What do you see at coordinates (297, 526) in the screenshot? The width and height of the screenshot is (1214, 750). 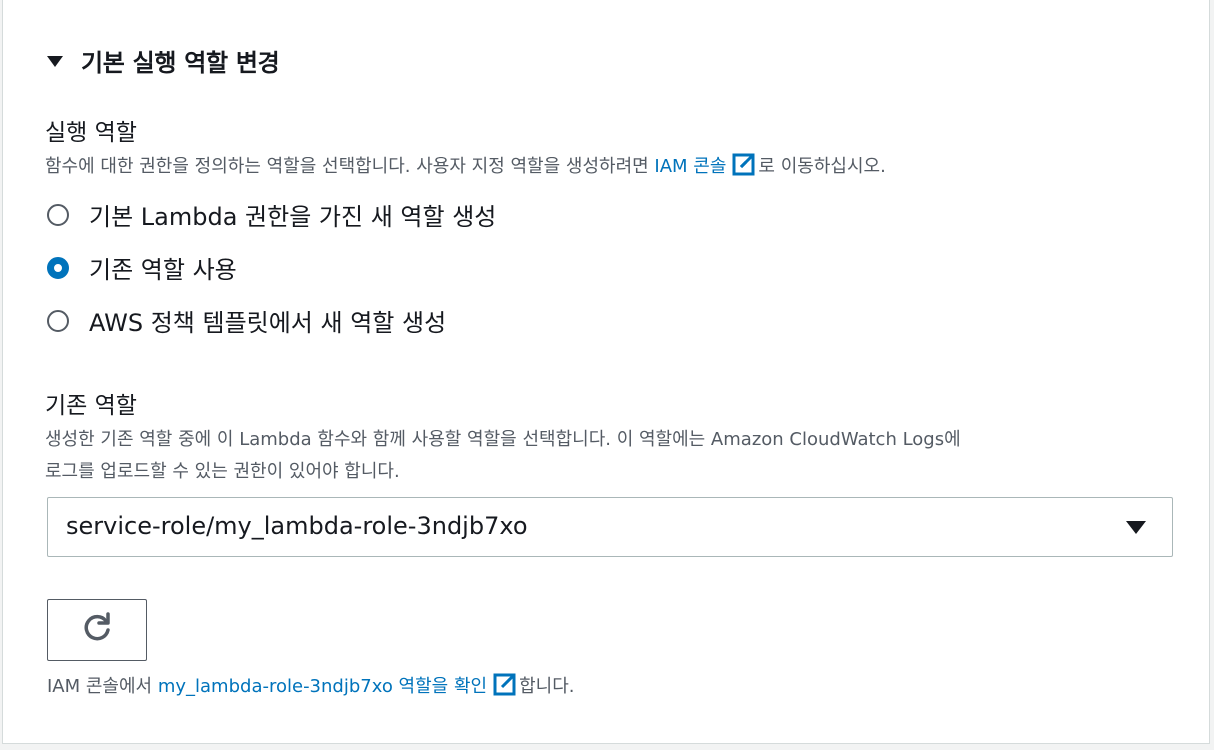 I see `selected-role-value: service-role/my_lambda-role-3ndjb7xo` at bounding box center [297, 526].